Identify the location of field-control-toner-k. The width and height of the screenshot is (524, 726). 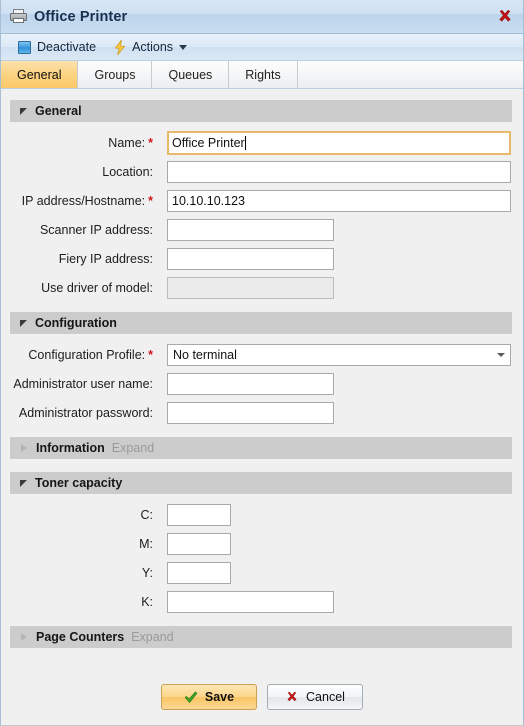
(250, 602).